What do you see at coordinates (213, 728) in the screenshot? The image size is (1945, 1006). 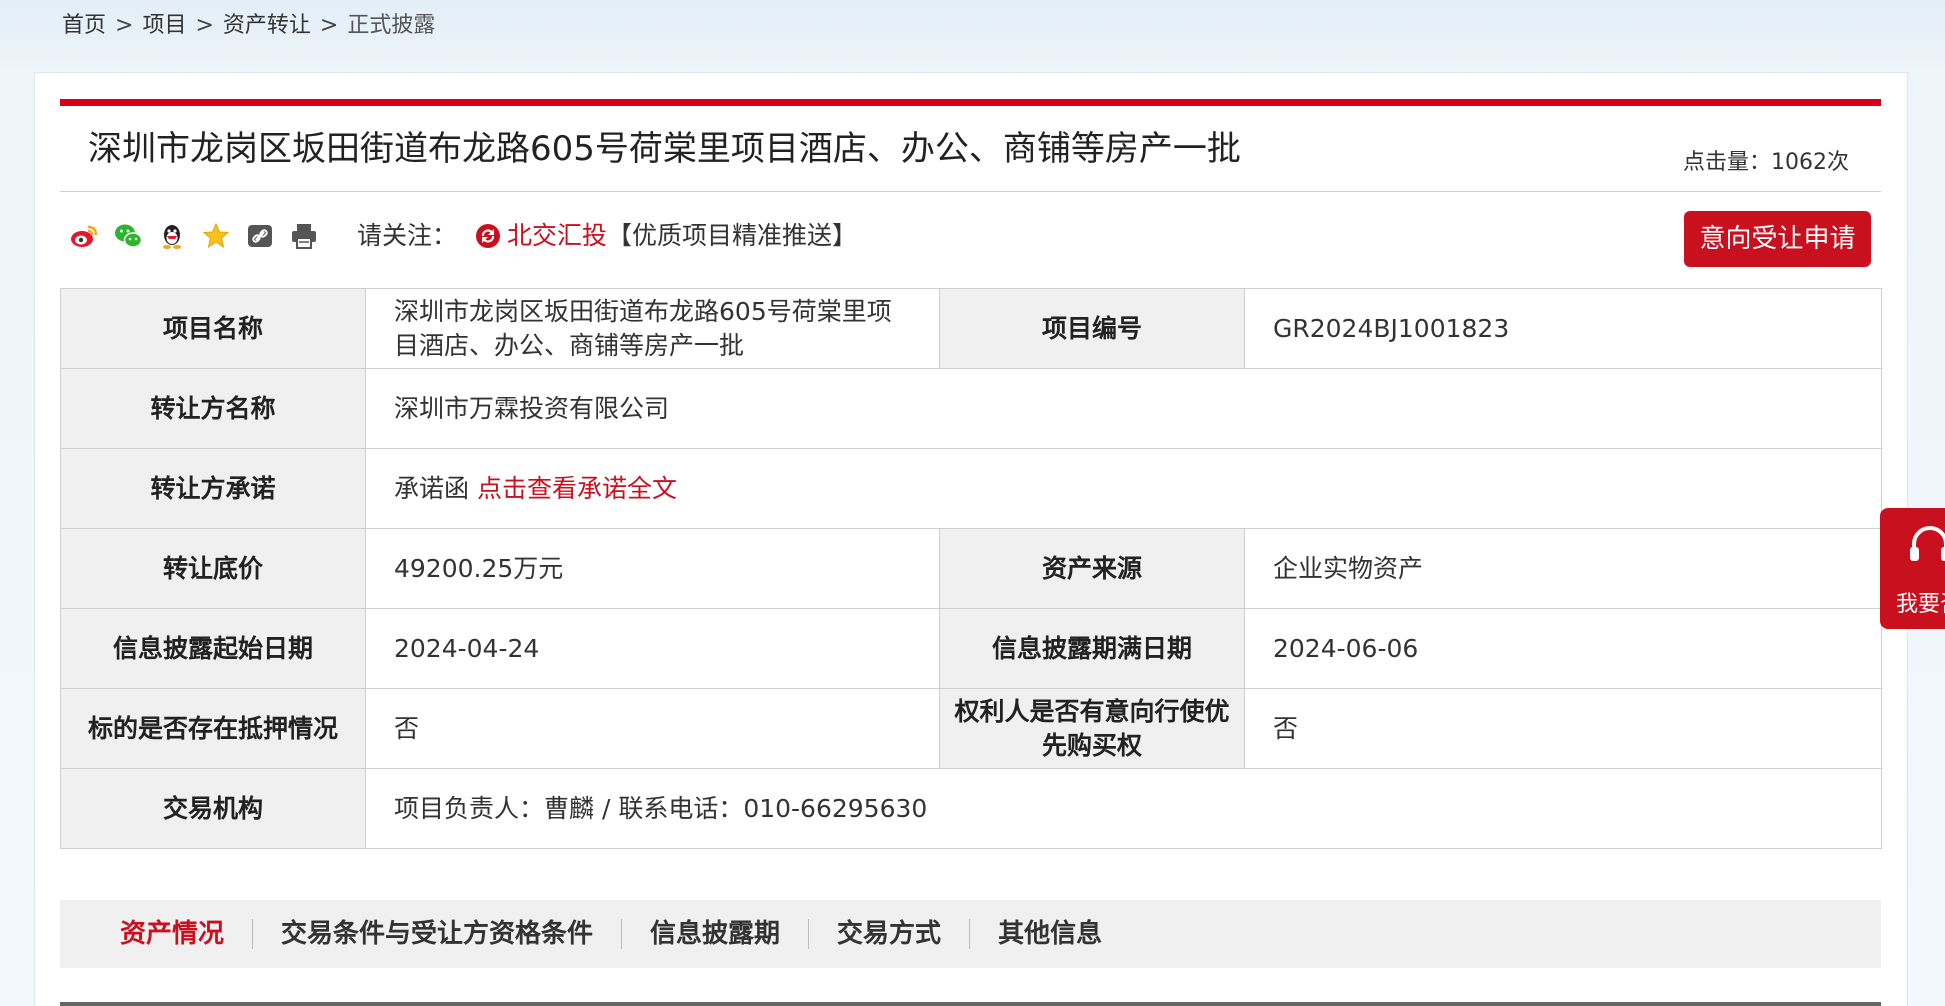 I see `mortgage-label: 标的是否存在抵押情况` at bounding box center [213, 728].